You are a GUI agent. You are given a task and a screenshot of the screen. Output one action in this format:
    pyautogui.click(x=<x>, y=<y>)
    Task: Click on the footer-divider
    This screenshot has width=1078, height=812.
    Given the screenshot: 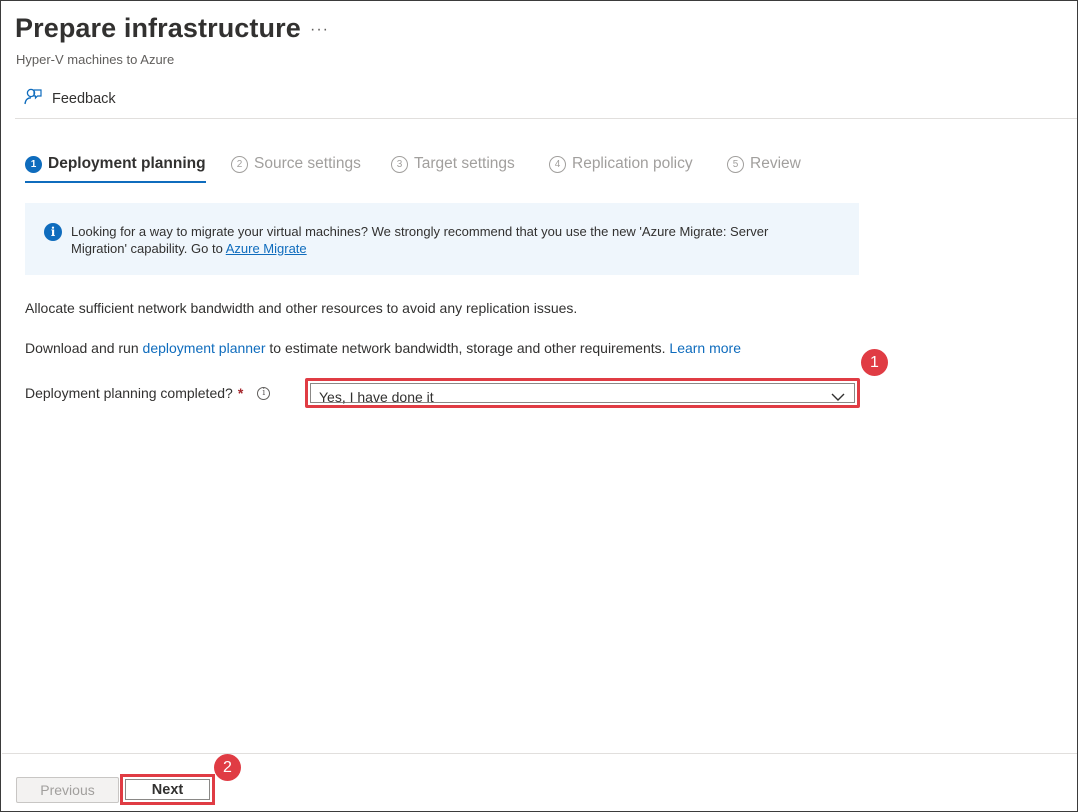 What is the action you would take?
    pyautogui.click(x=539, y=753)
    